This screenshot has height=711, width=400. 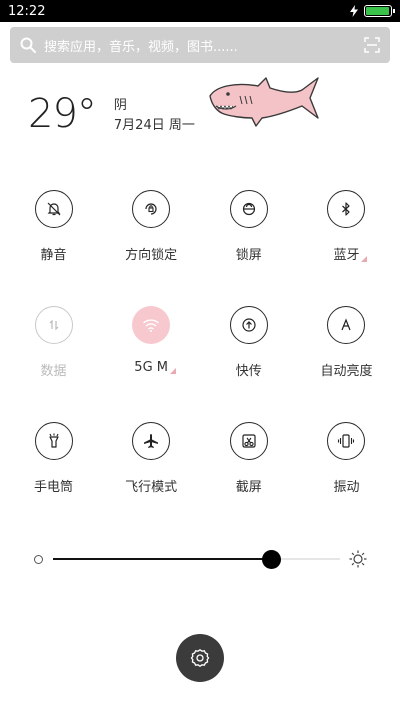 I want to click on toggle-auto-brightness-button, so click(x=346, y=325).